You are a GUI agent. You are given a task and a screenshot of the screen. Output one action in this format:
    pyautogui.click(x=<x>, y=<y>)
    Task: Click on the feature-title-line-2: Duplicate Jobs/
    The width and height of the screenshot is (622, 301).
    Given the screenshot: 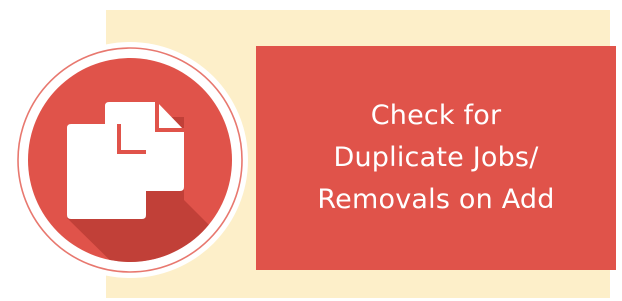 What is the action you would take?
    pyautogui.click(x=436, y=157)
    